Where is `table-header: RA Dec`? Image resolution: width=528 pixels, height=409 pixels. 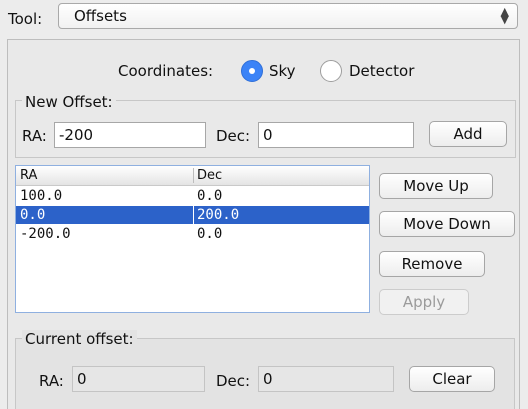
table-header: RA Dec is located at coordinates (192, 176).